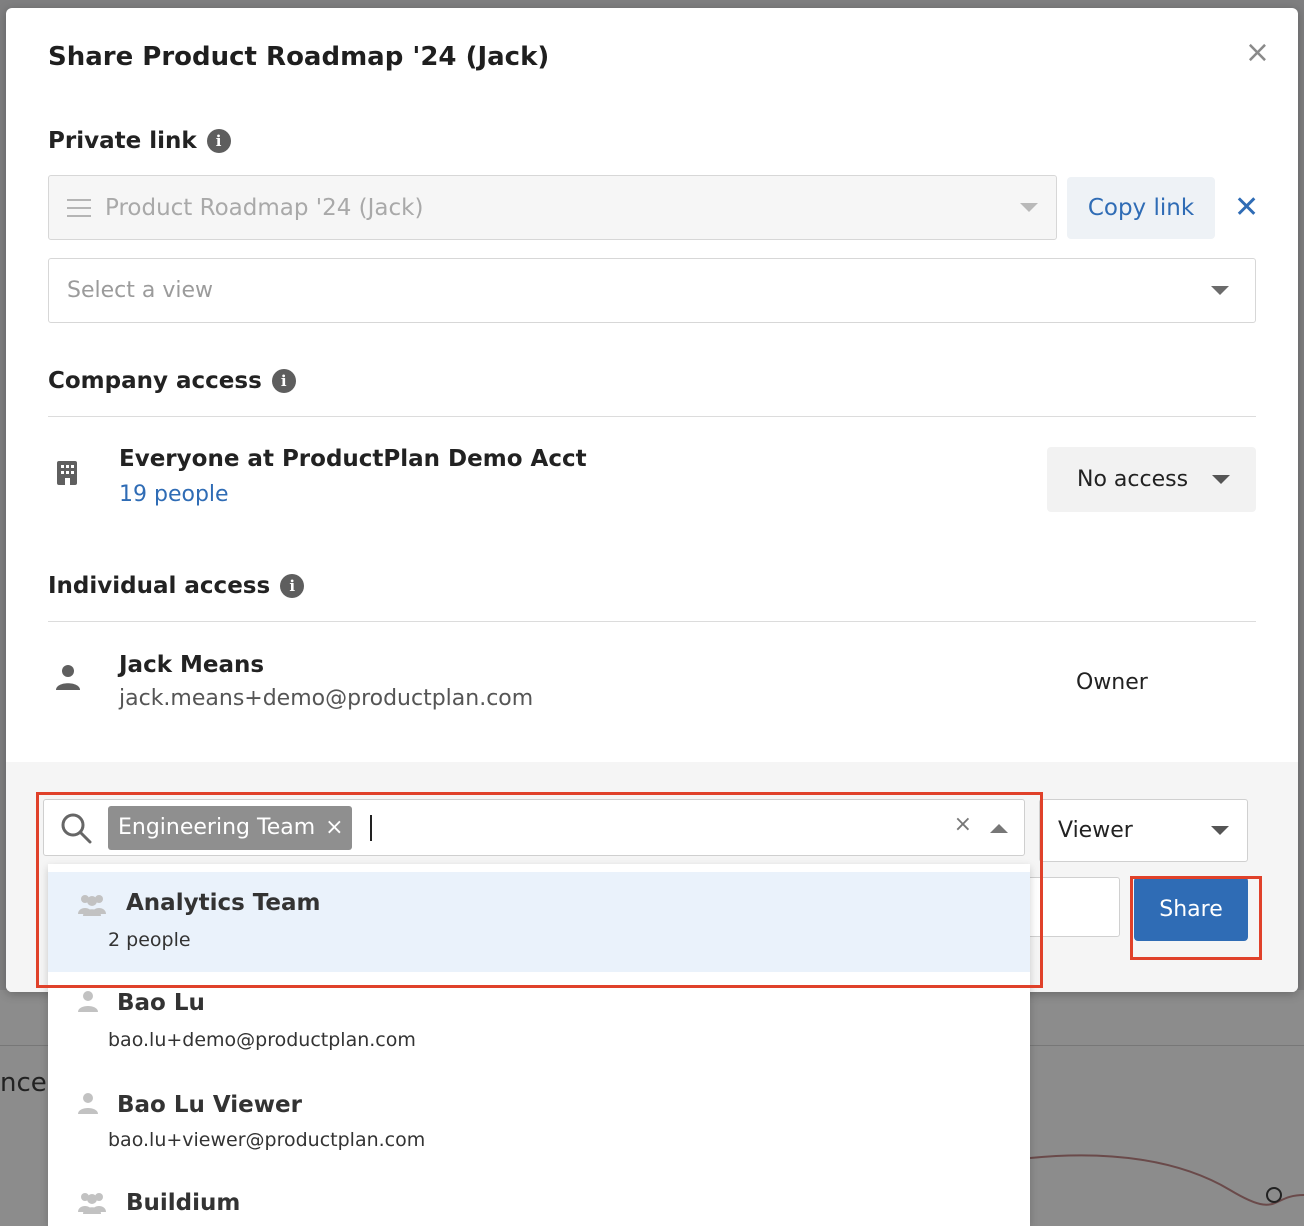 The image size is (1304, 1226). Describe the element at coordinates (1143, 830) in the screenshot. I see `invite-role-select: Viewer` at that location.